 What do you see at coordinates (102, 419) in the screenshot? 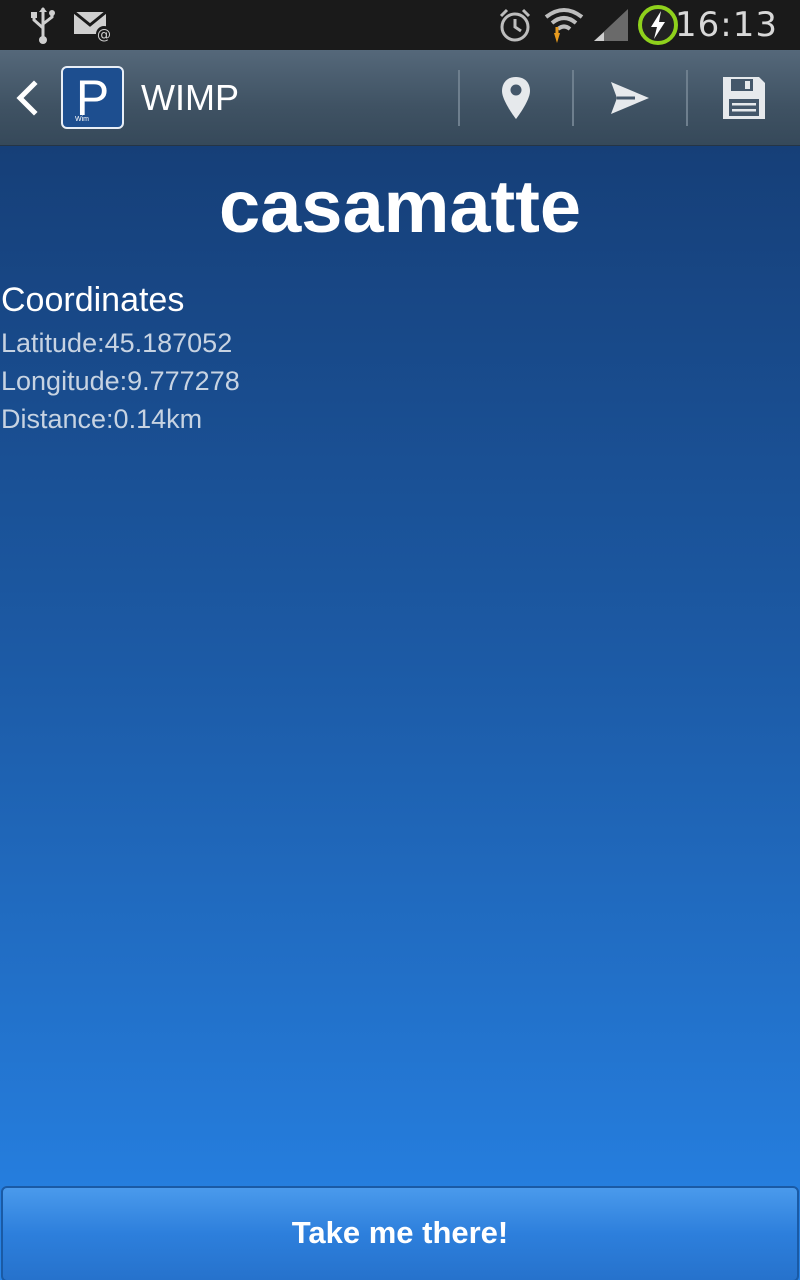
I see `distance-text: Distance:0.14km` at bounding box center [102, 419].